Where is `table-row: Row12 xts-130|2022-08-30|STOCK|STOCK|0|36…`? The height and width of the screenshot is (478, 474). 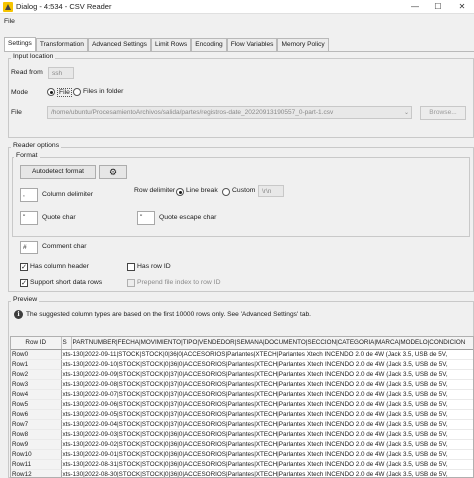
table-row: Row12 xts-130|2022-08-30|STOCK|STOCK|0|36… is located at coordinates (242, 473).